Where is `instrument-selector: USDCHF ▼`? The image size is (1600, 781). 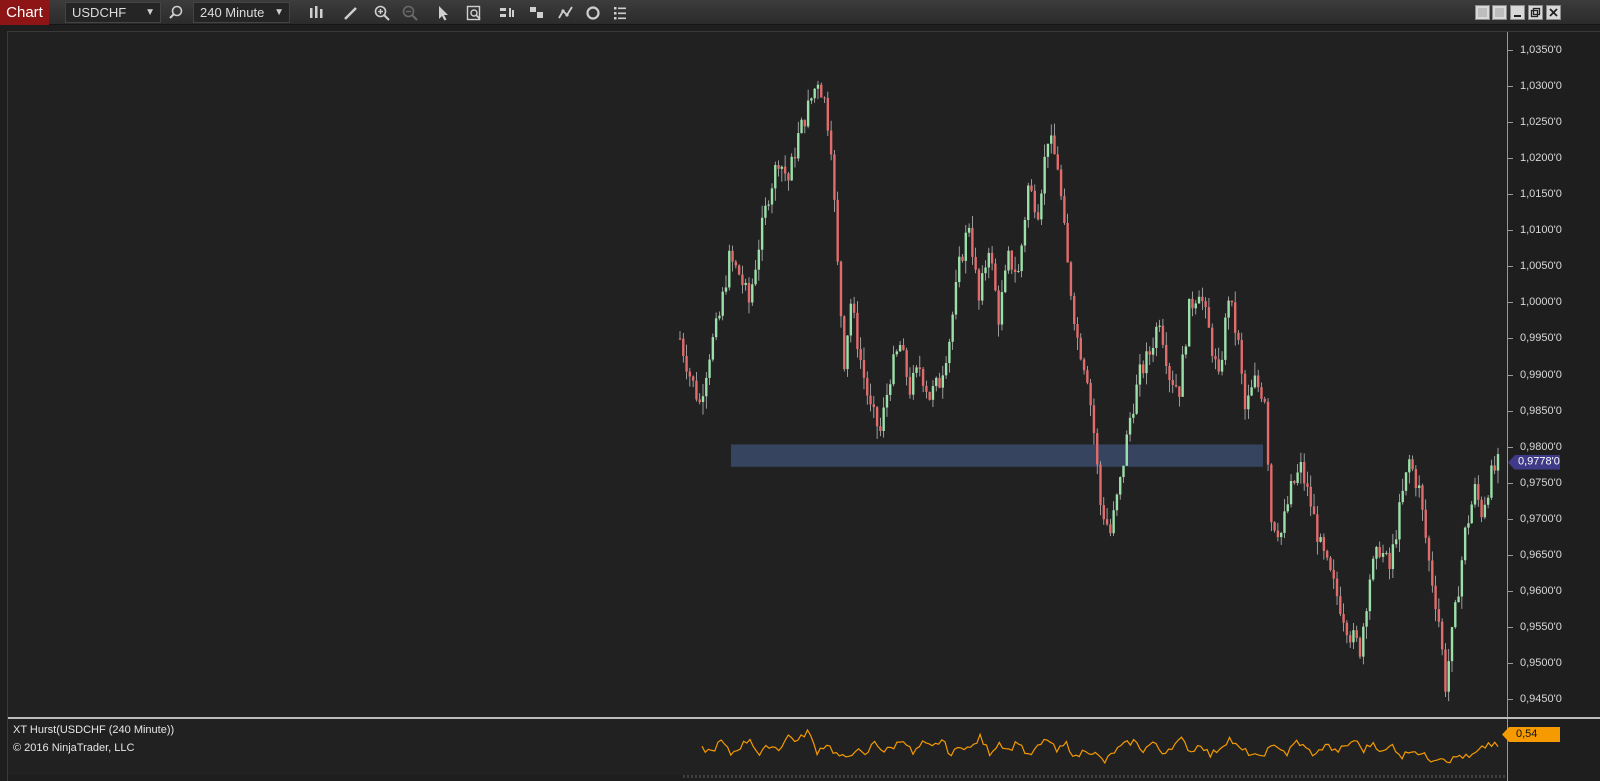 instrument-selector: USDCHF ▼ is located at coordinates (113, 12).